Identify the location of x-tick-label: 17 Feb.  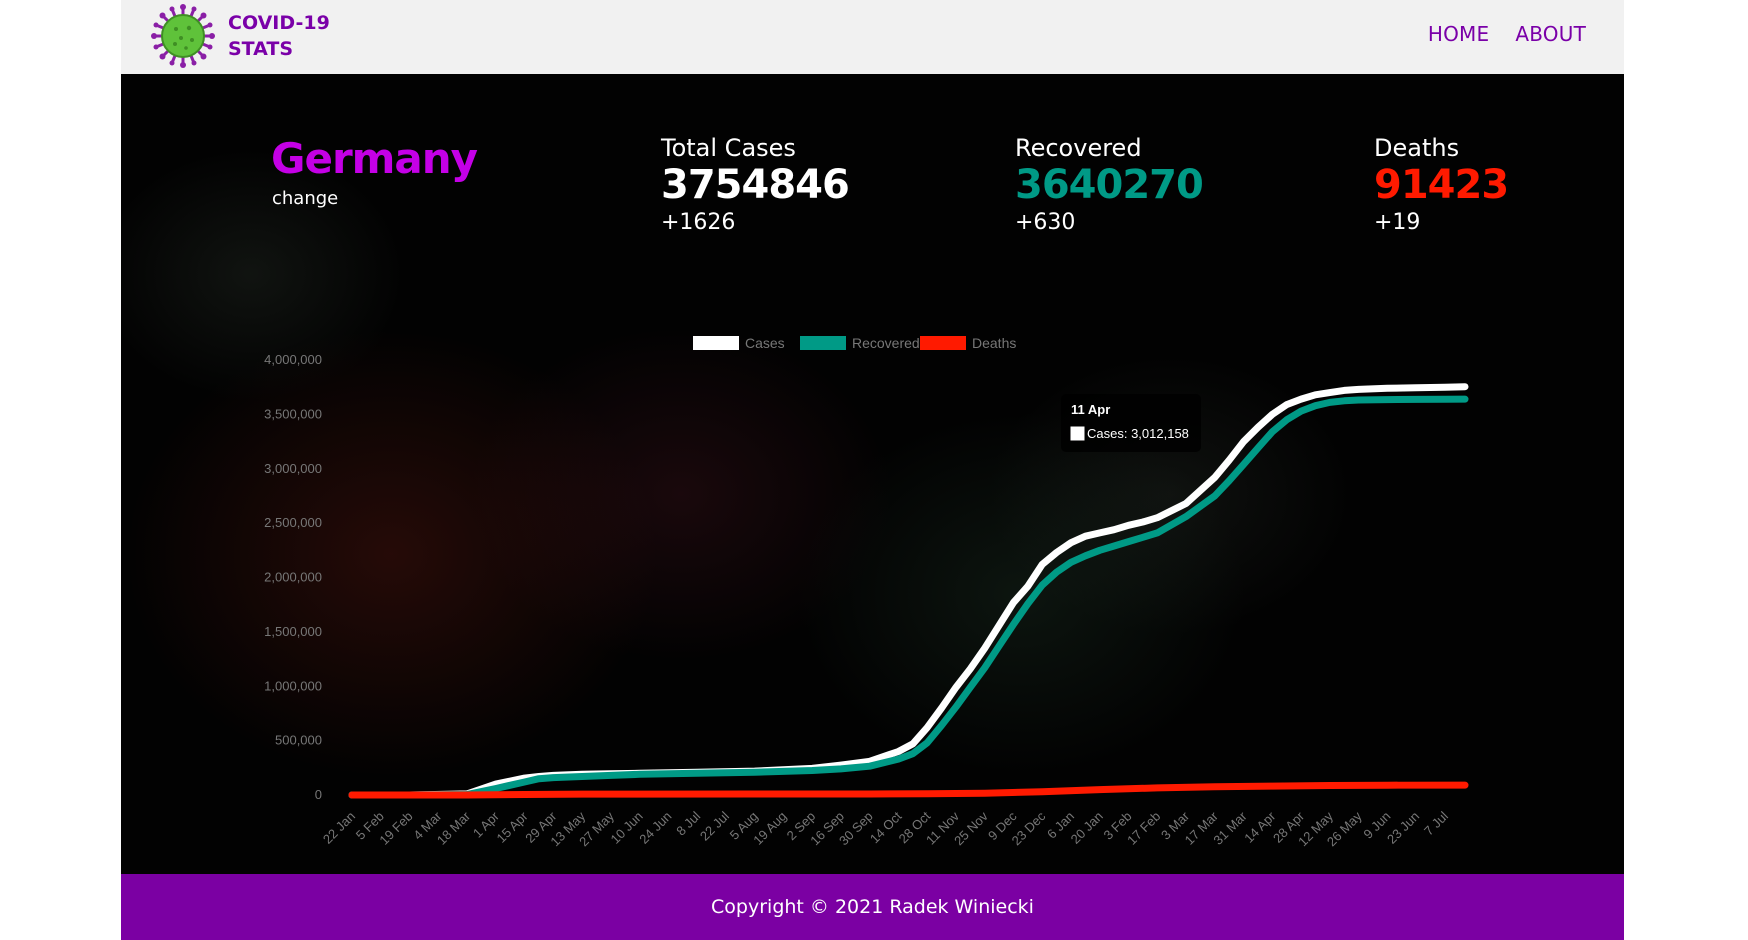
(1143, 828).